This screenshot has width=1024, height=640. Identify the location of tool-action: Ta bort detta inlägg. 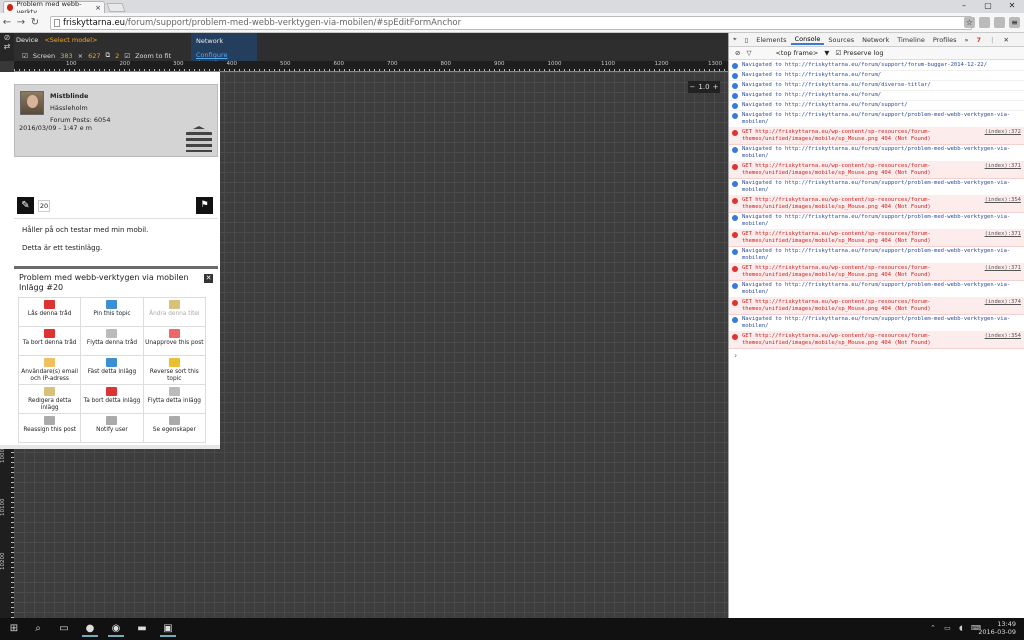
(112, 399).